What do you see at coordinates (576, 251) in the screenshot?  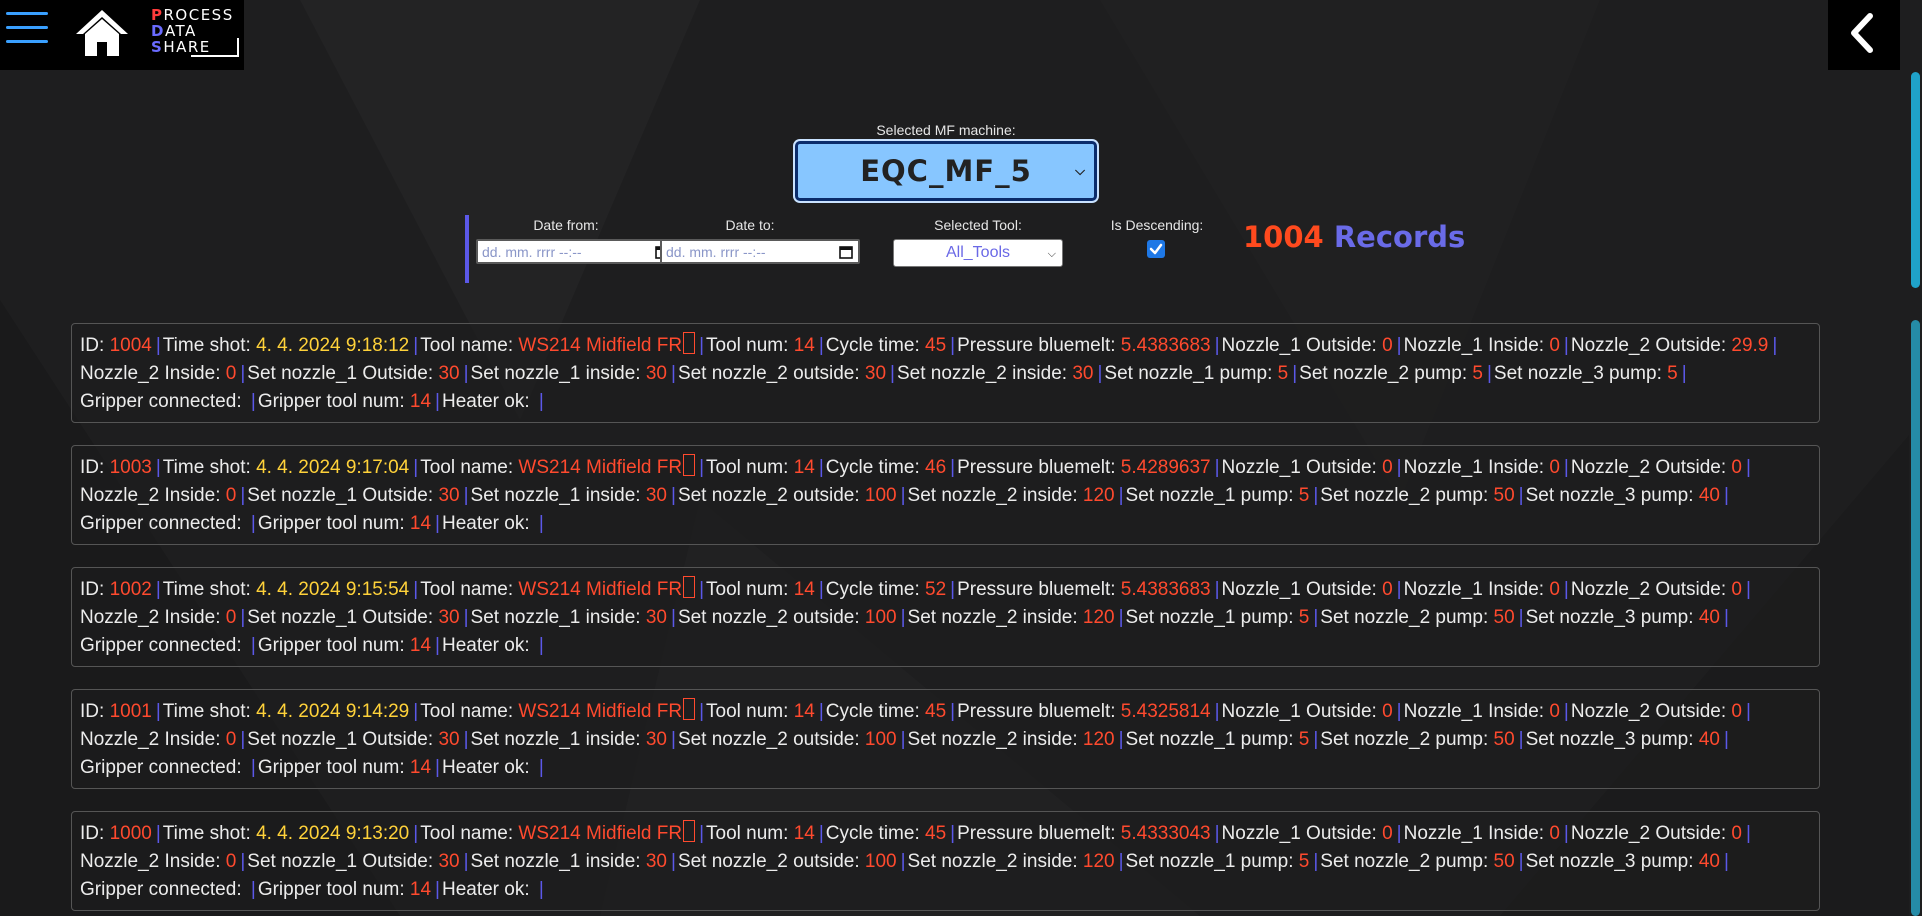 I see `date-from-input: dd. mm. rrrr --:--` at bounding box center [576, 251].